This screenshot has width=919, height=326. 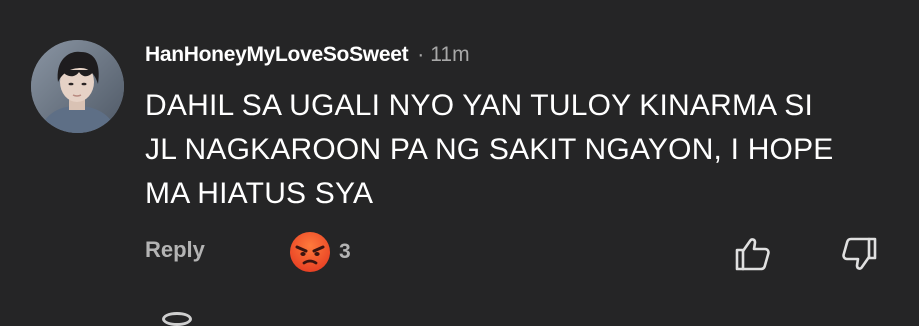 I want to click on reaction-count: 3, so click(x=345, y=251).